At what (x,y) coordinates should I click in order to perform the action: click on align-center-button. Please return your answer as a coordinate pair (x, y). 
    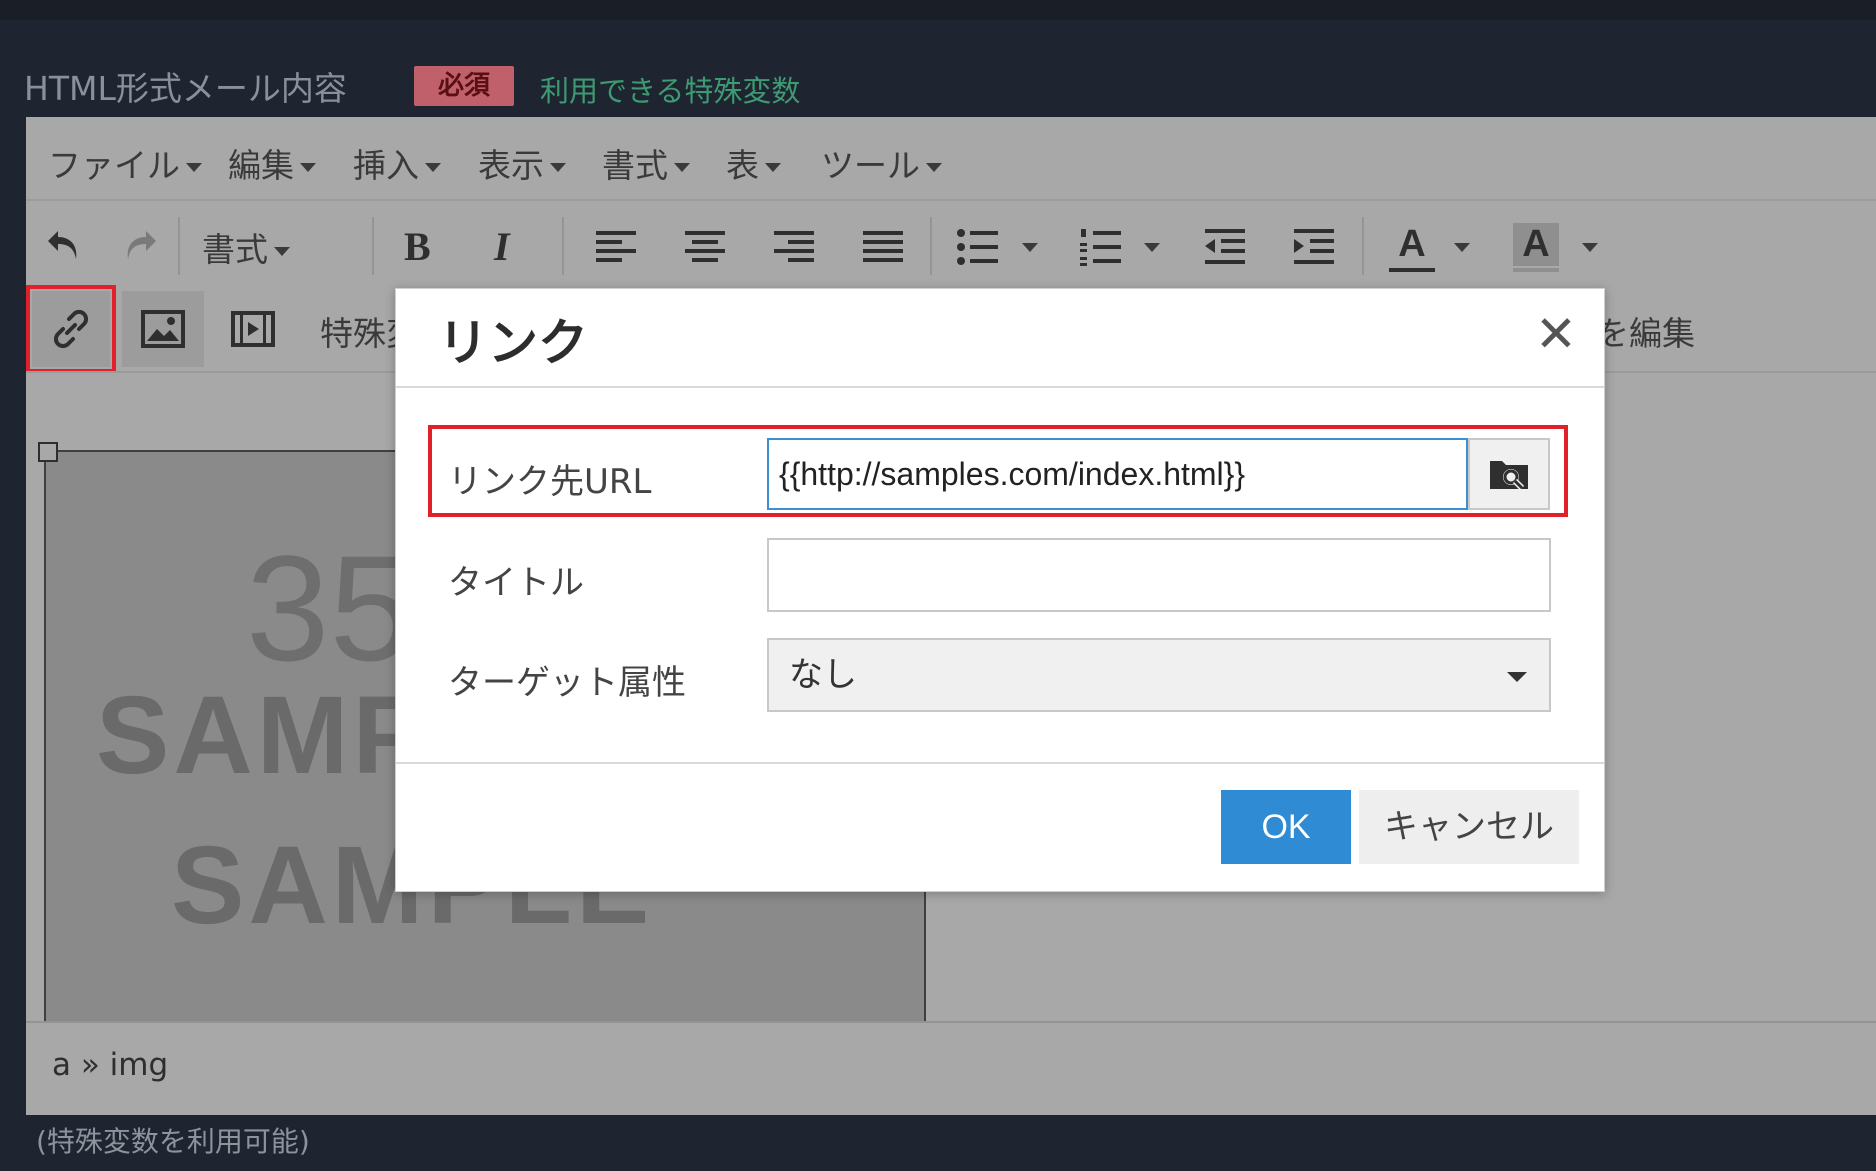
    Looking at the image, I should click on (705, 249).